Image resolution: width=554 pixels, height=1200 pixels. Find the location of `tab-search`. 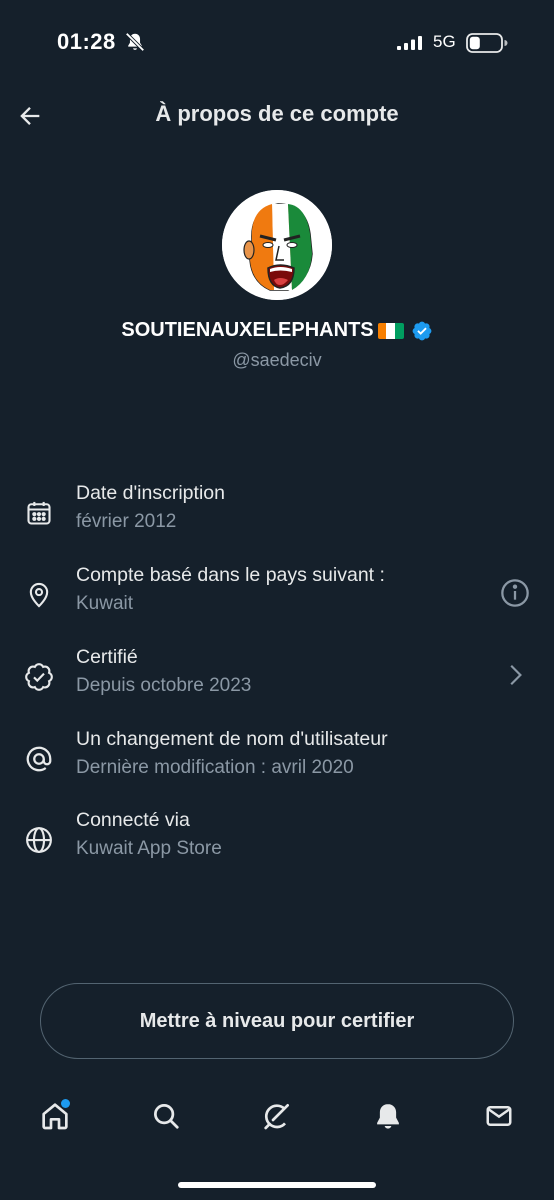

tab-search is located at coordinates (166, 1116).